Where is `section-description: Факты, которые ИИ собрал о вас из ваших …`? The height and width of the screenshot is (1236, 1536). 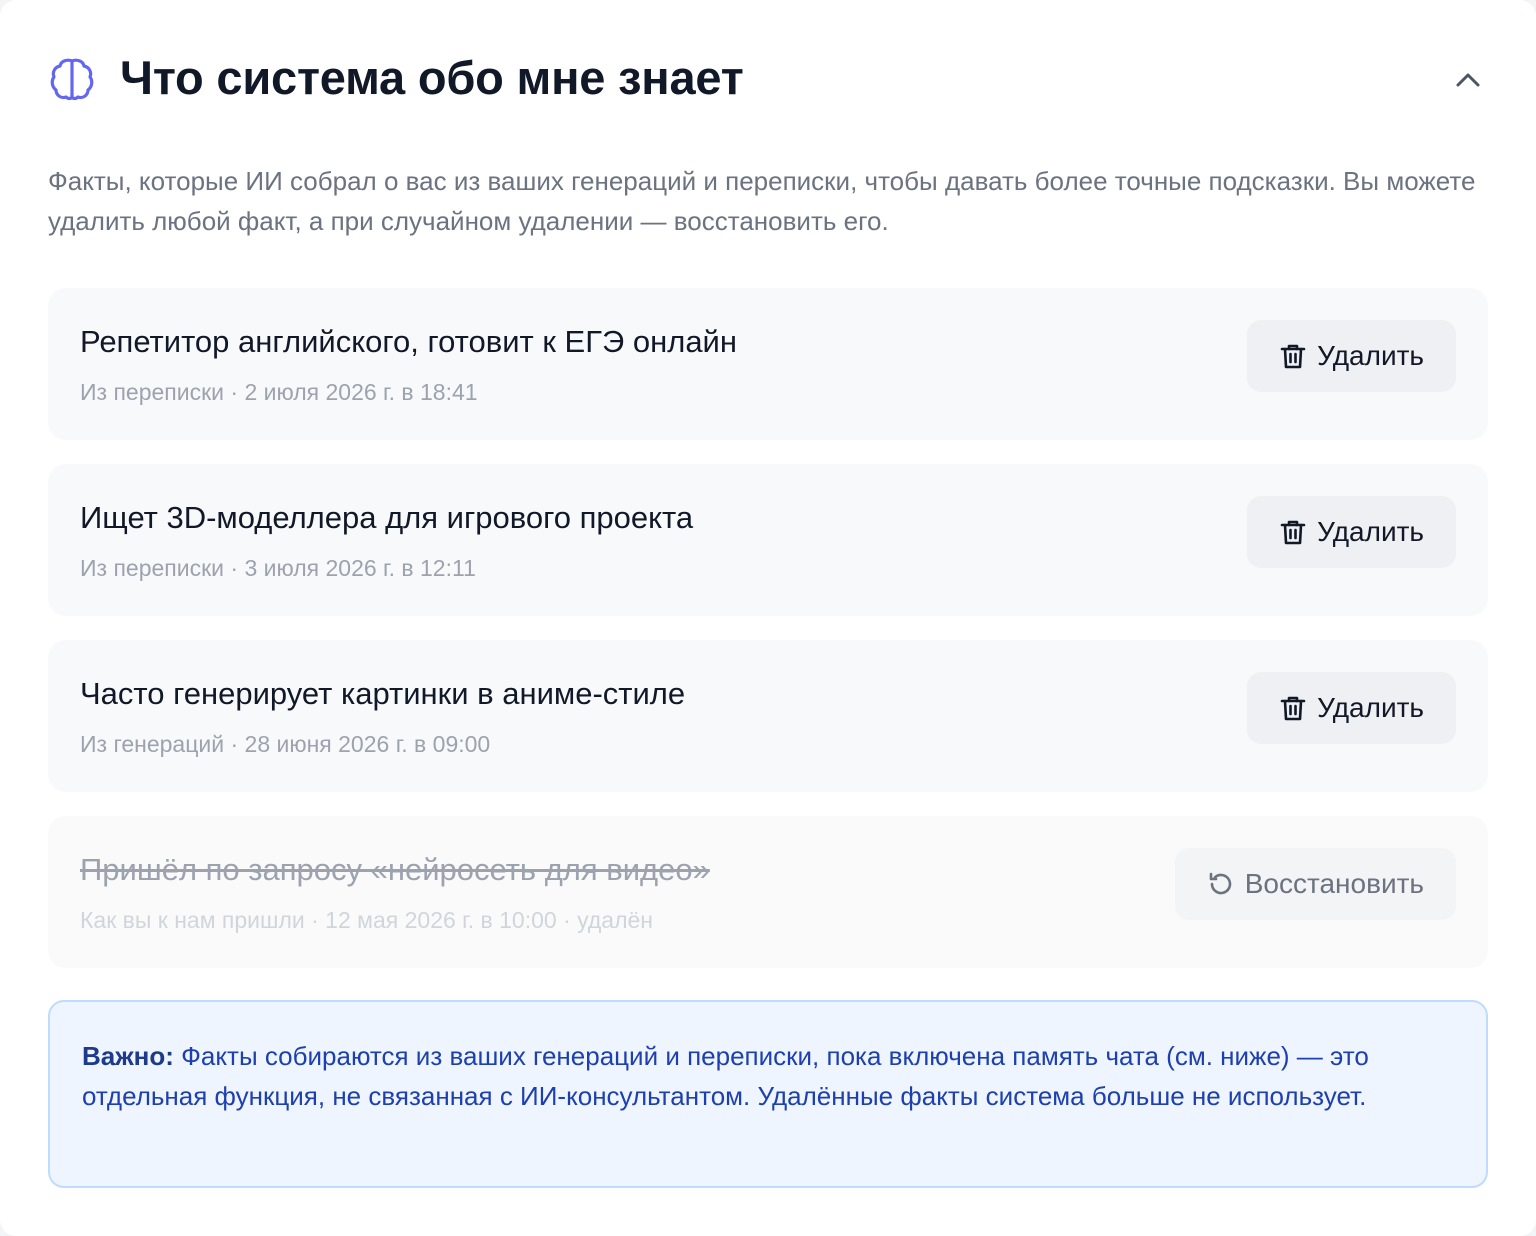 section-description: Факты, которые ИИ собрал о вас из ваших … is located at coordinates (762, 201).